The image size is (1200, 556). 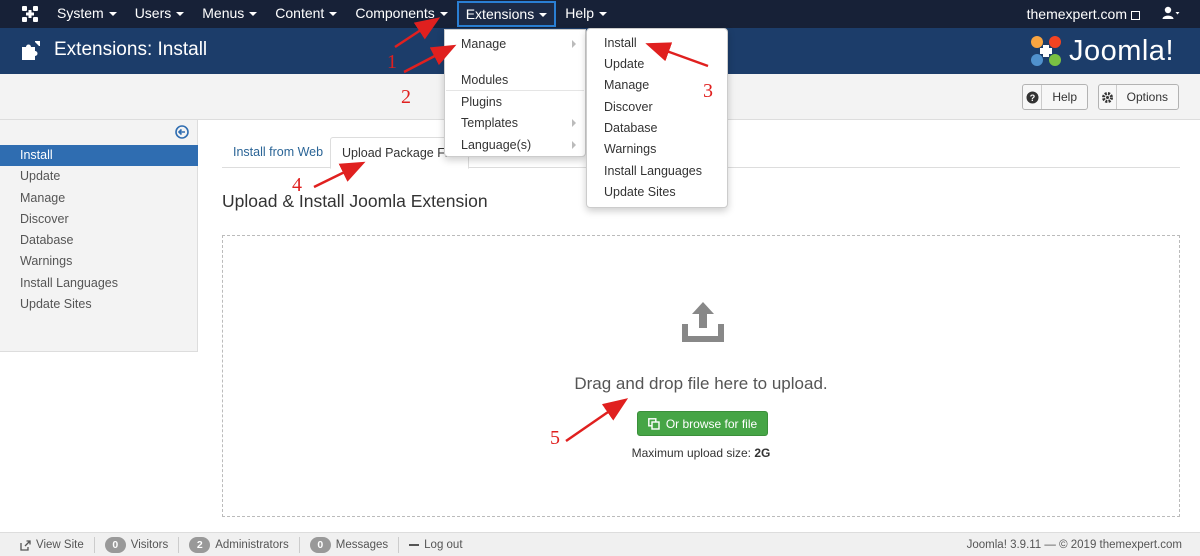 What do you see at coordinates (496, 145) in the screenshot?
I see `ext-menu-languages: Language(s)` at bounding box center [496, 145].